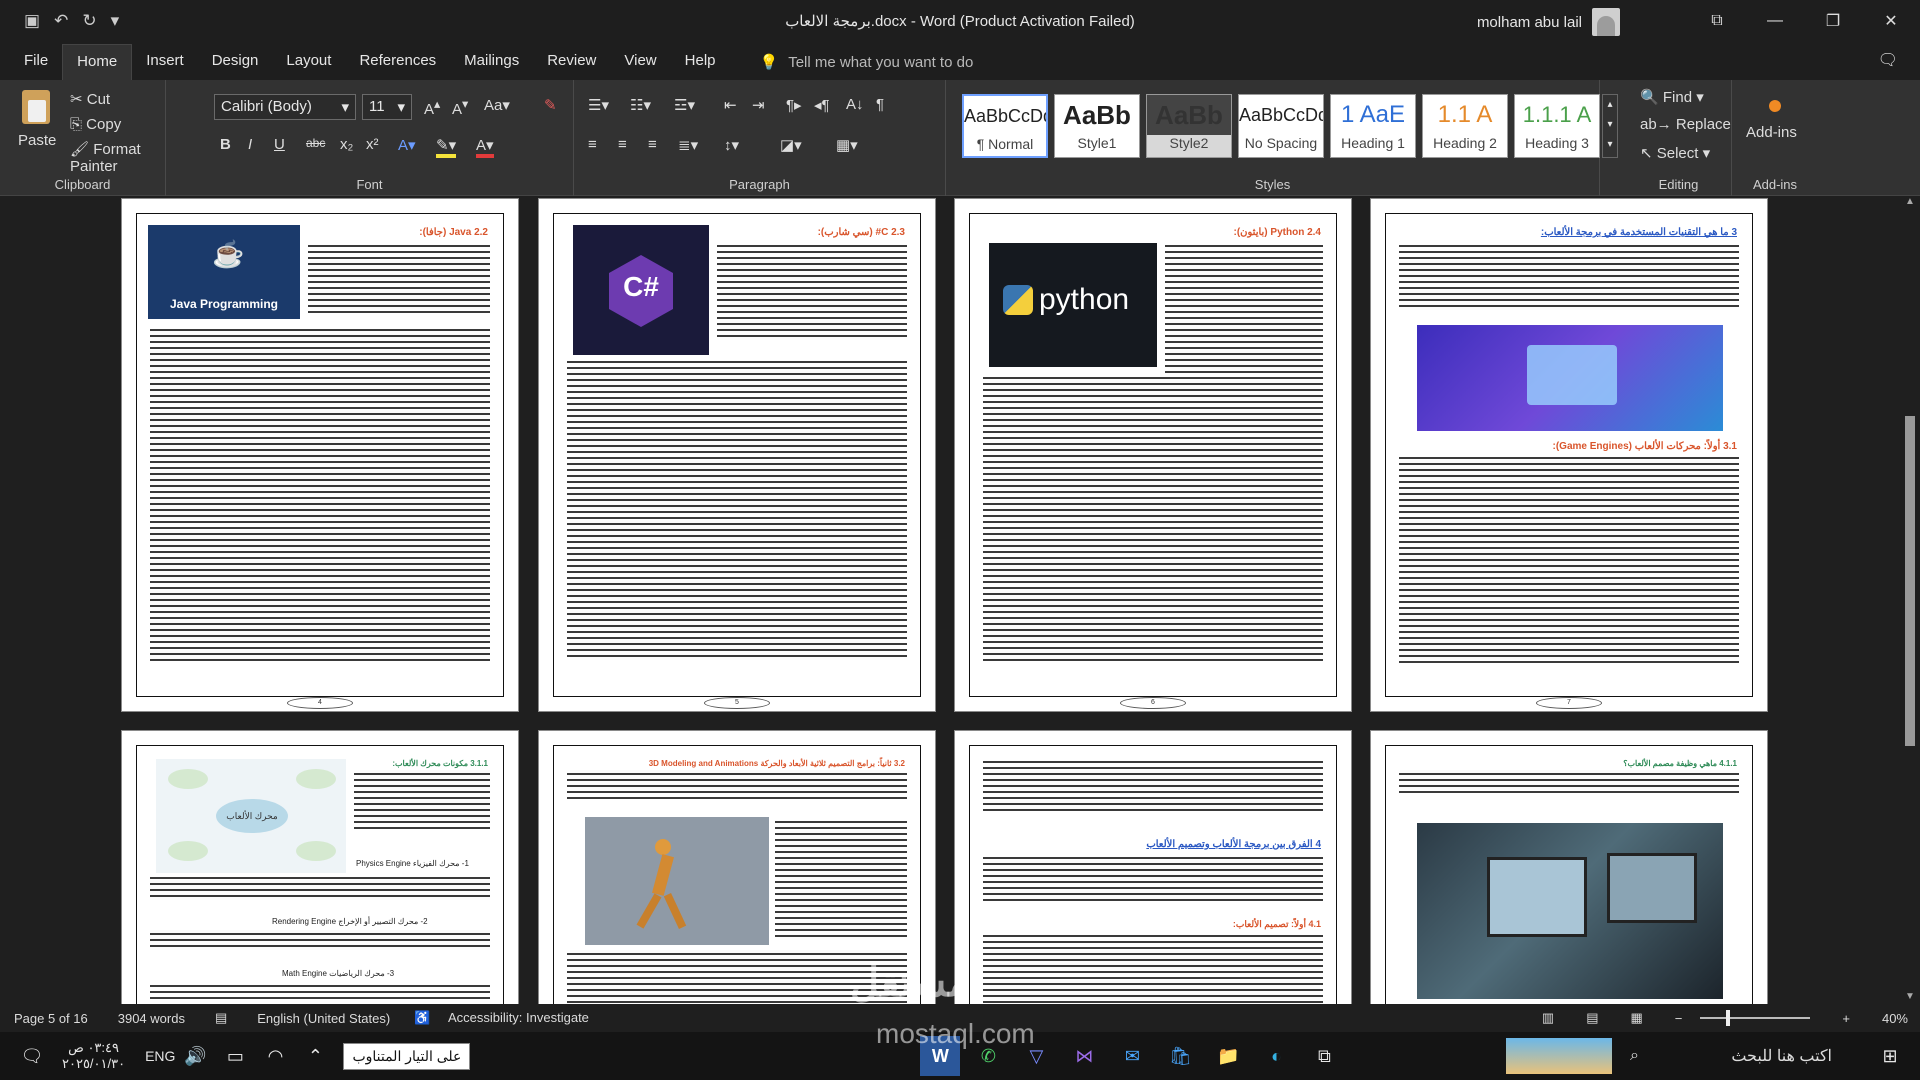 The height and width of the screenshot is (1080, 1920). What do you see at coordinates (165, 62) in the screenshot?
I see `tab-insert: Insert` at bounding box center [165, 62].